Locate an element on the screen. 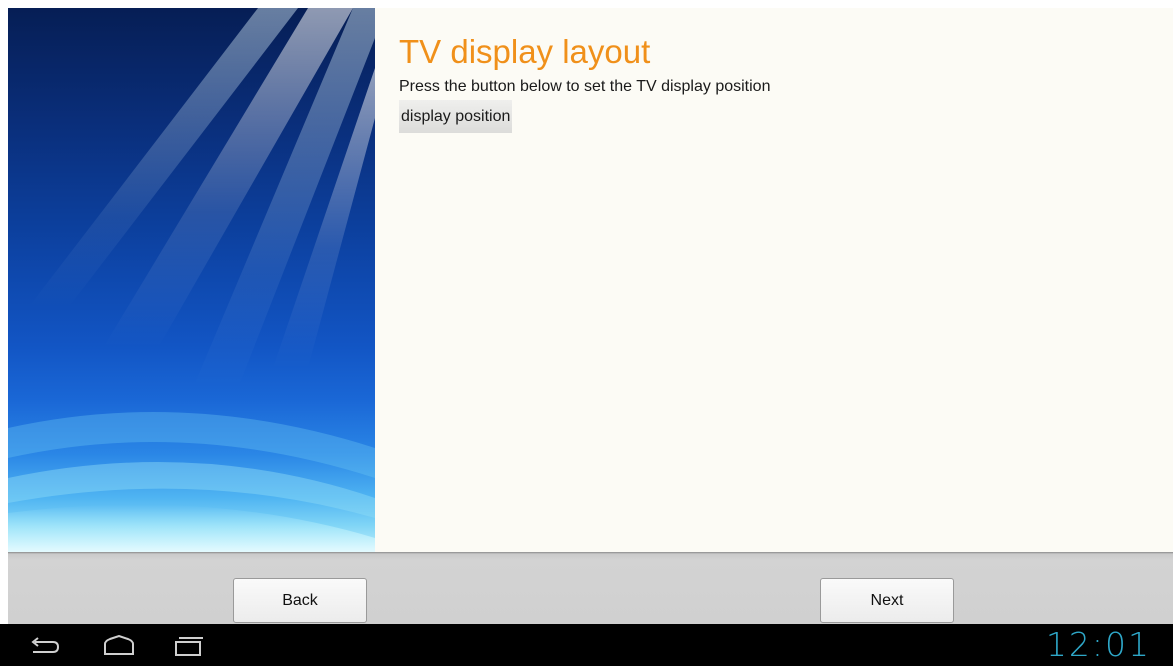  back-icon is located at coordinates (44, 646).